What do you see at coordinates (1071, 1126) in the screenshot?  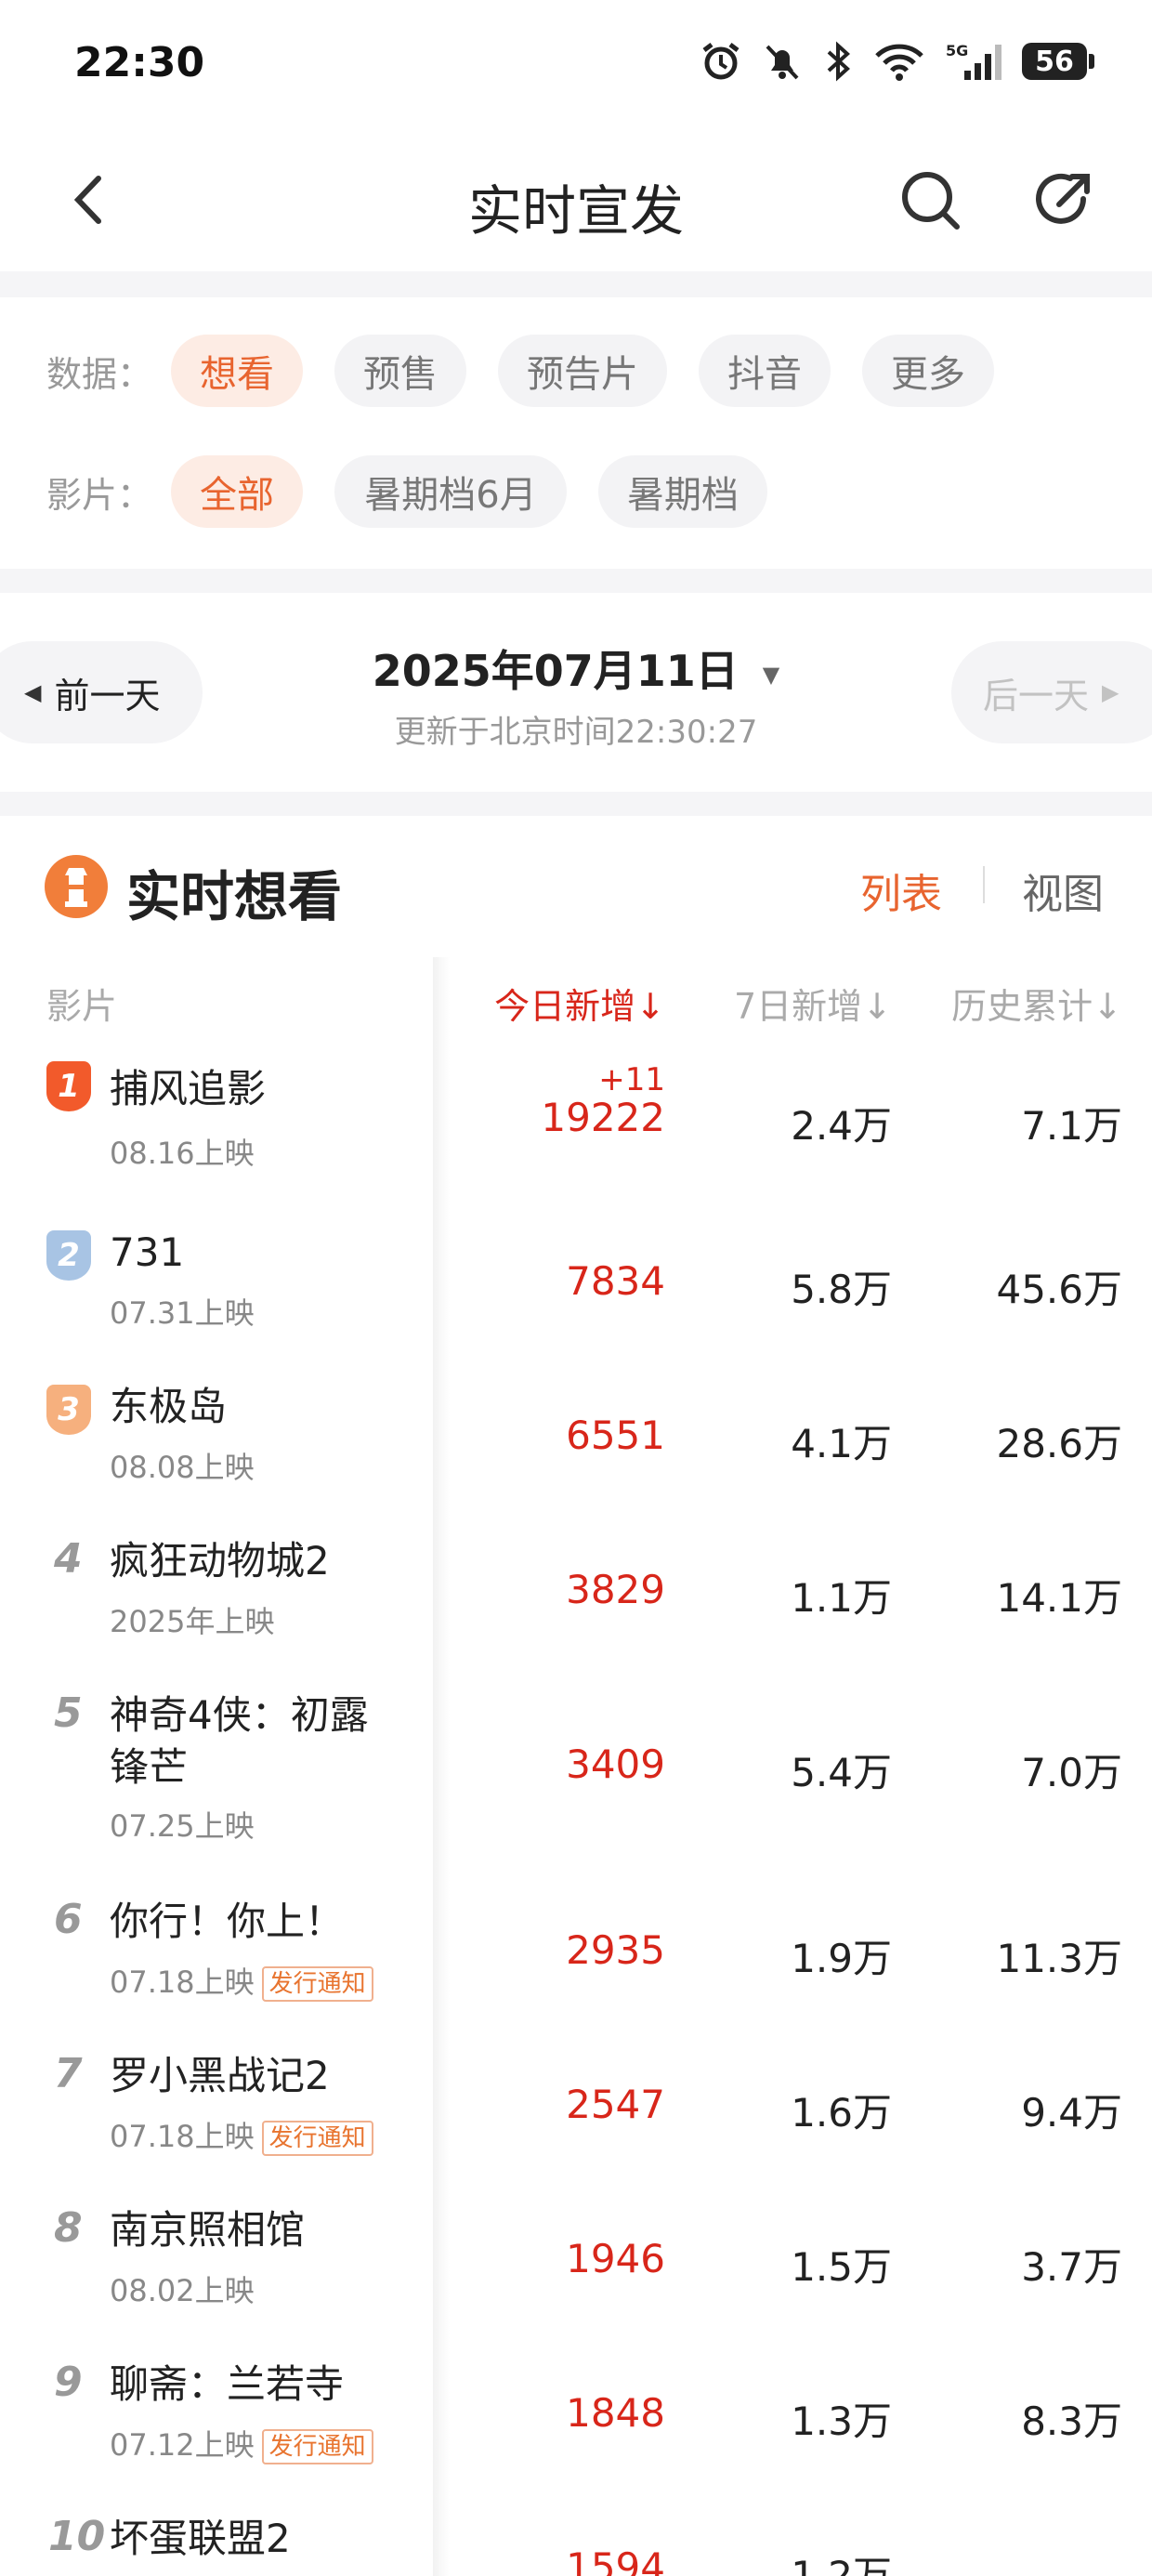 I see `total-count: 7.1万` at bounding box center [1071, 1126].